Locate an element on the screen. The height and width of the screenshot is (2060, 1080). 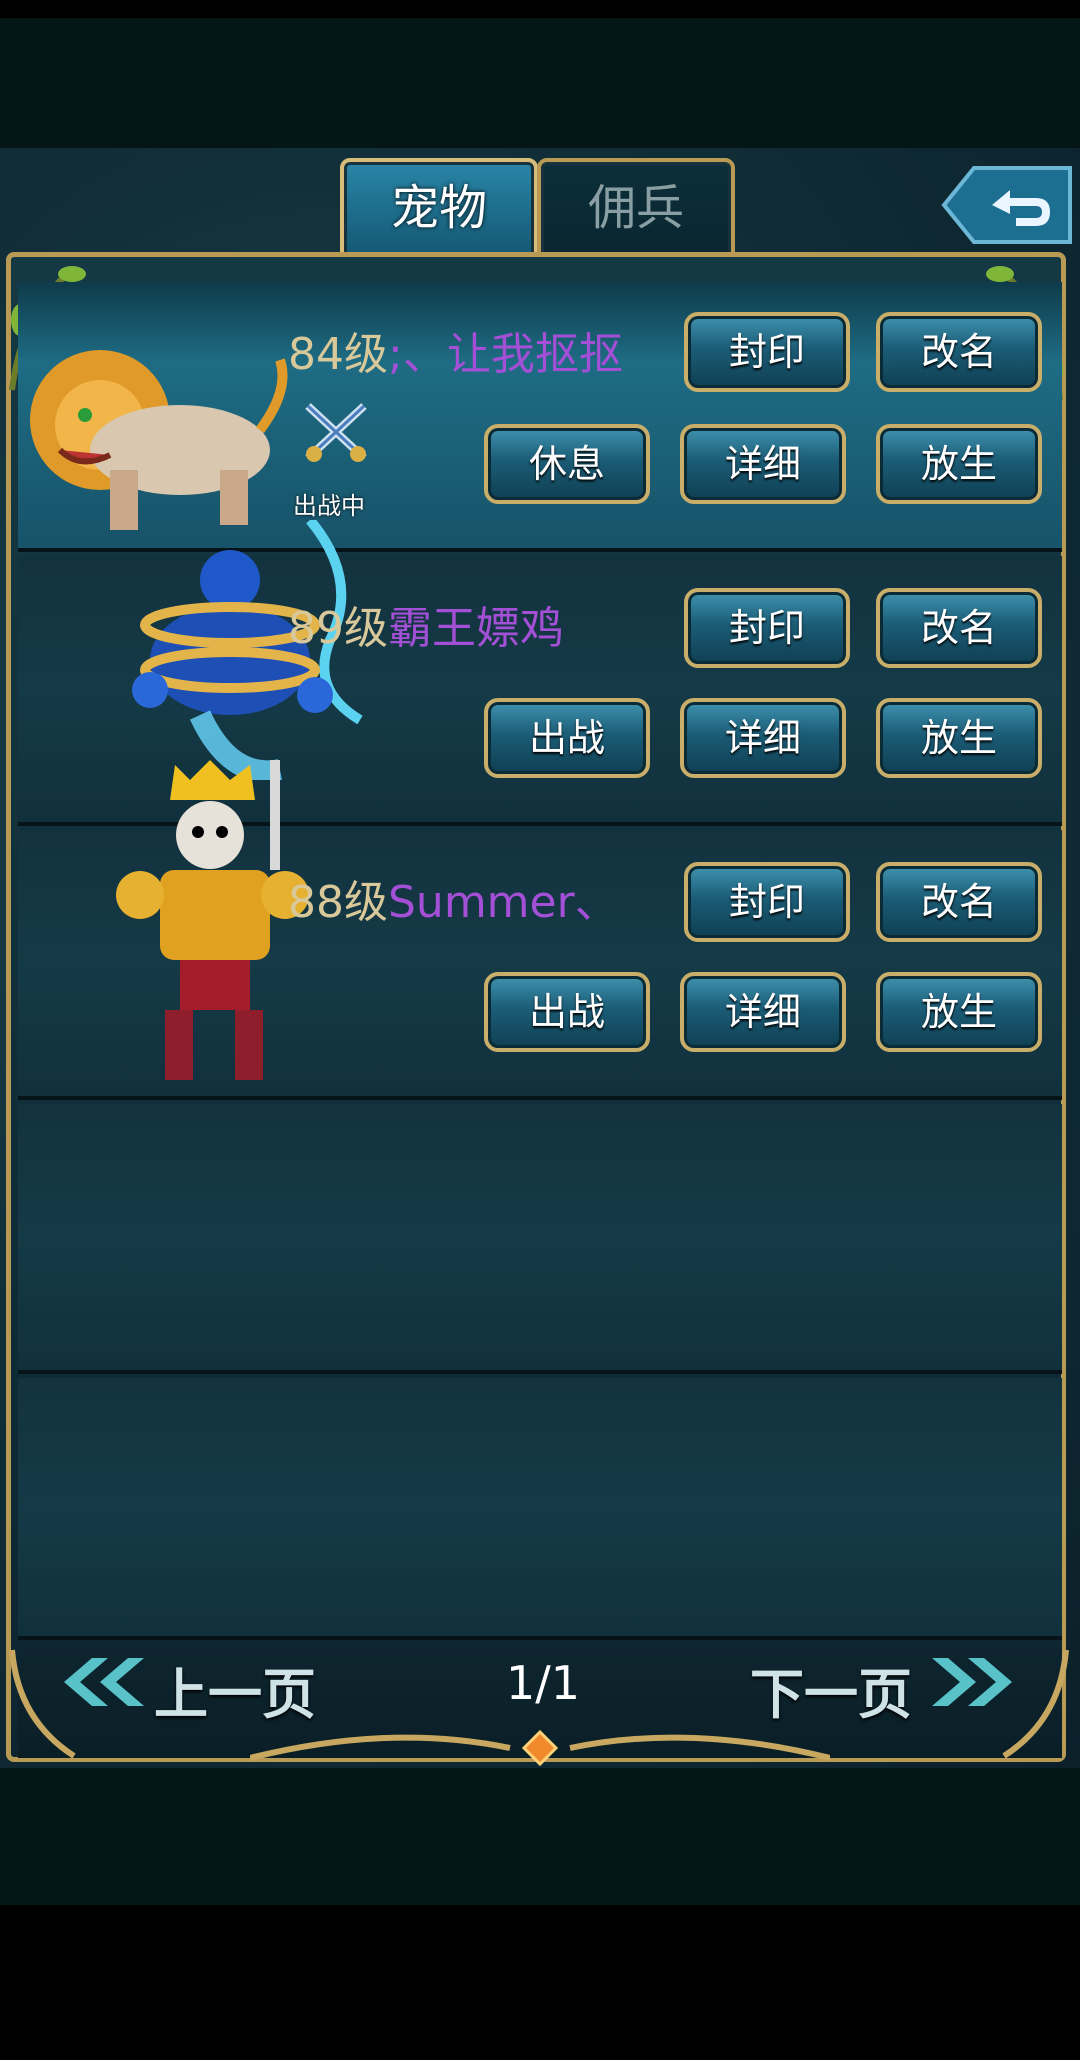
pet-level: 89级 is located at coordinates (338, 628).